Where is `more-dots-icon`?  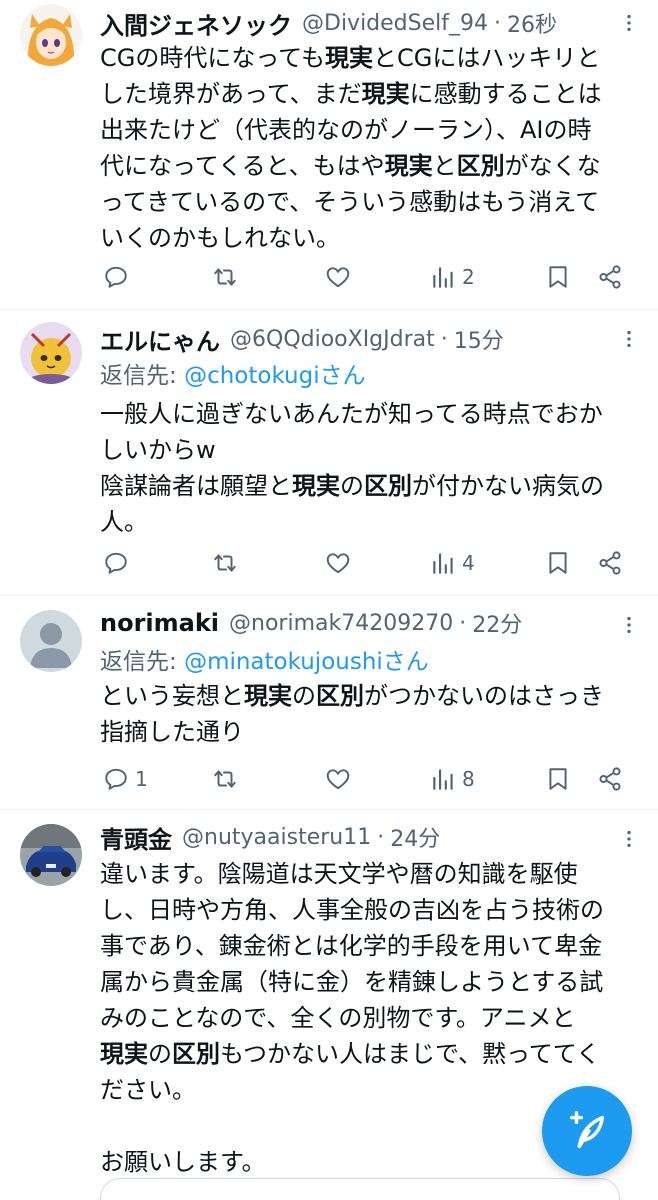
more-dots-icon is located at coordinates (629, 839).